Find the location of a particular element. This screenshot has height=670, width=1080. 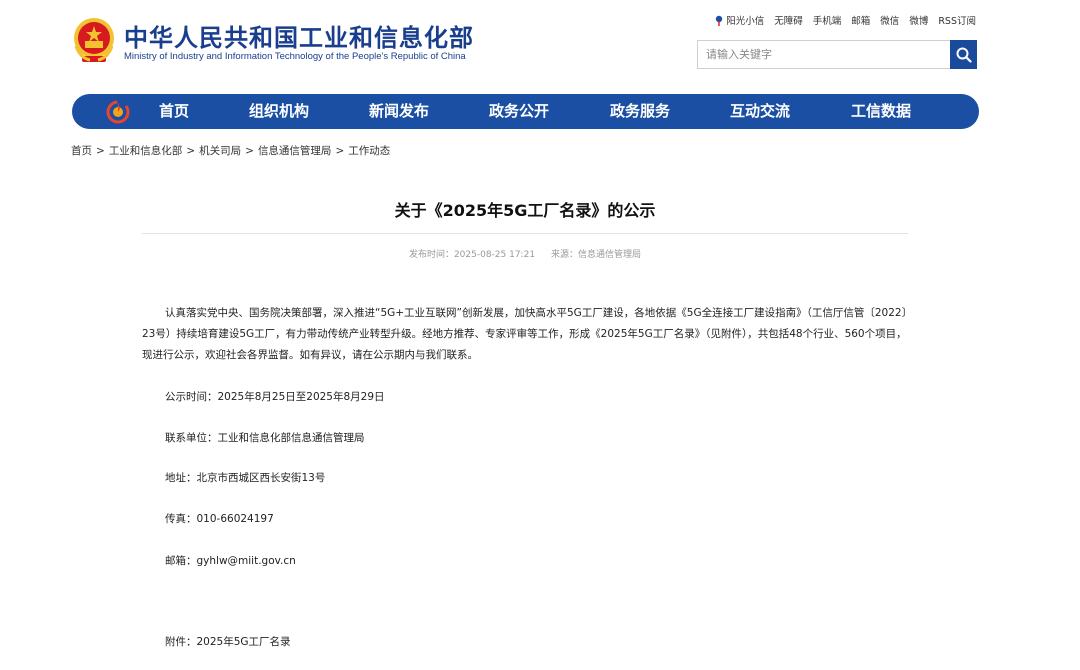

search-button is located at coordinates (963, 54).